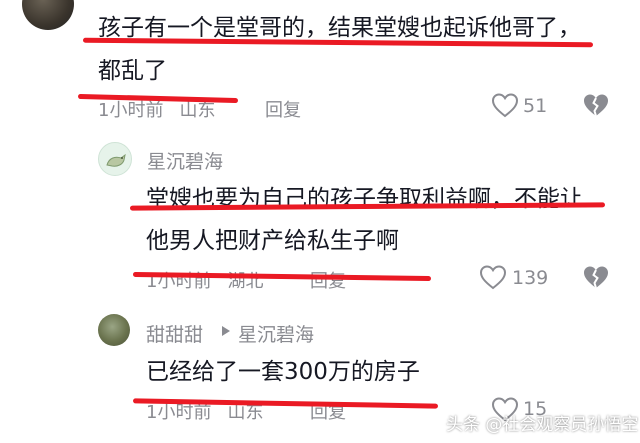  Describe the element at coordinates (530, 278) in the screenshot. I see `like-count: 139` at that location.